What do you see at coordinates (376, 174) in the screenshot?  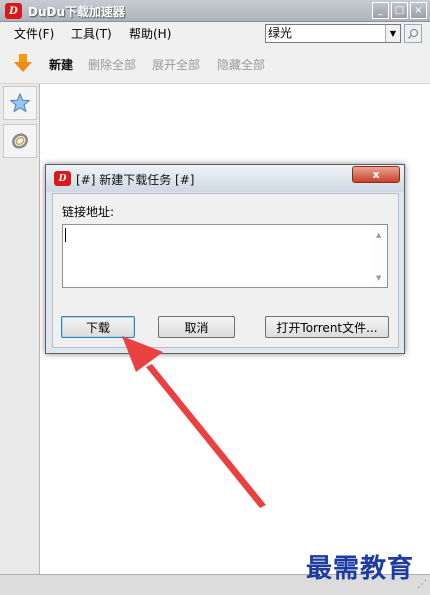 I see `dialog-close-button: x` at bounding box center [376, 174].